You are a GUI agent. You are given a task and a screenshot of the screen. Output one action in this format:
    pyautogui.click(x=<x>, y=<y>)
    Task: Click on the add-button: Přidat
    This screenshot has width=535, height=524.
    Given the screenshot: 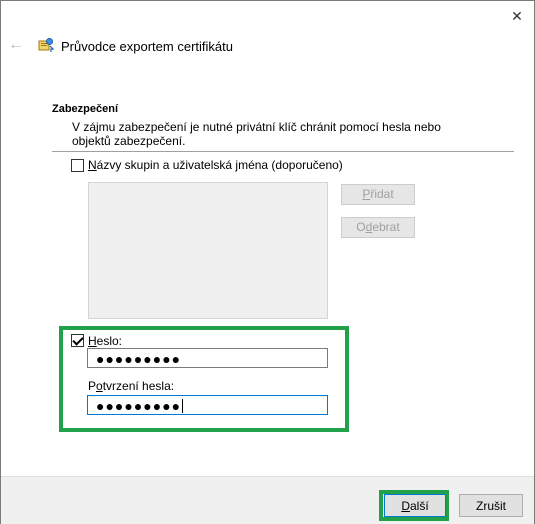 What is the action you would take?
    pyautogui.click(x=378, y=194)
    